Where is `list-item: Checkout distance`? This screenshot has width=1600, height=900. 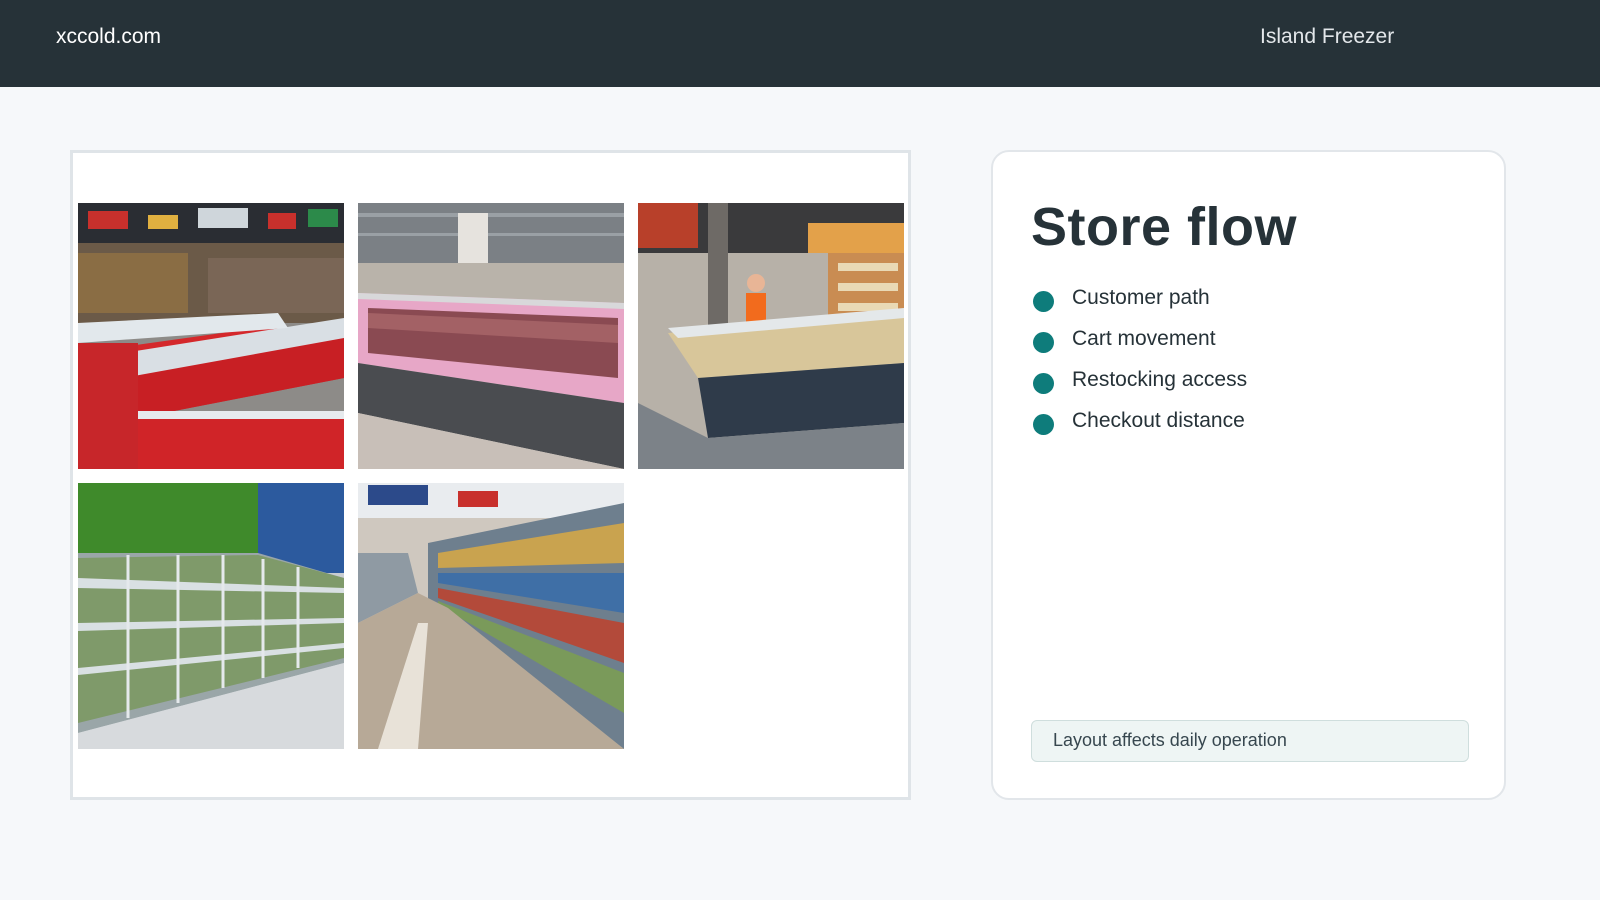 list-item: Checkout distance is located at coordinates (1140, 420).